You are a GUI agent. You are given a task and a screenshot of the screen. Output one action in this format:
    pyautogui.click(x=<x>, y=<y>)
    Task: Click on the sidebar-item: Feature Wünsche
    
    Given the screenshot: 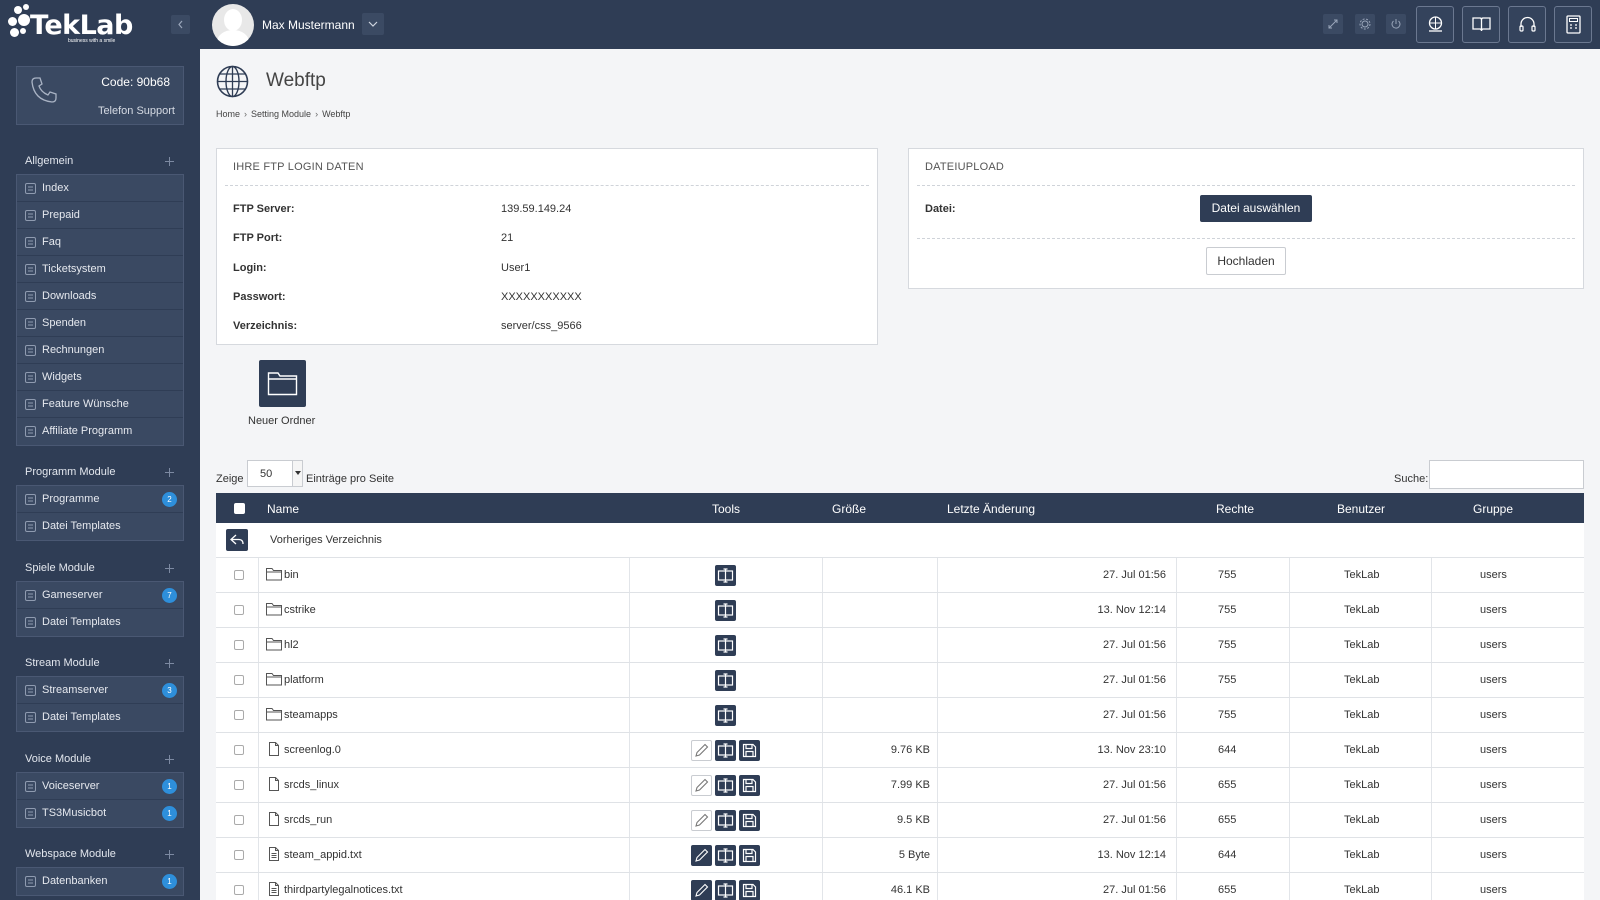 What is the action you would take?
    pyautogui.click(x=100, y=404)
    